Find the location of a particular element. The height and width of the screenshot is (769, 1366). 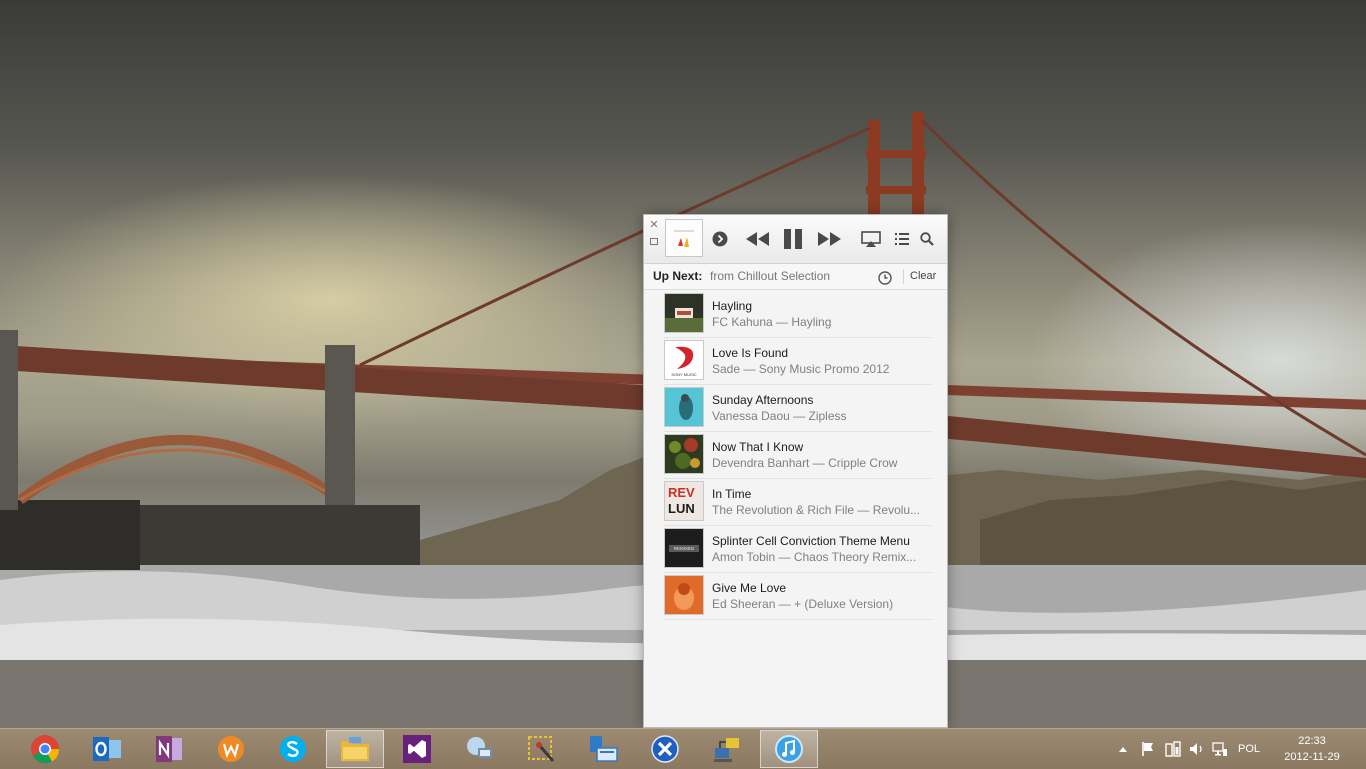

clear-button: Clear is located at coordinates (923, 276).